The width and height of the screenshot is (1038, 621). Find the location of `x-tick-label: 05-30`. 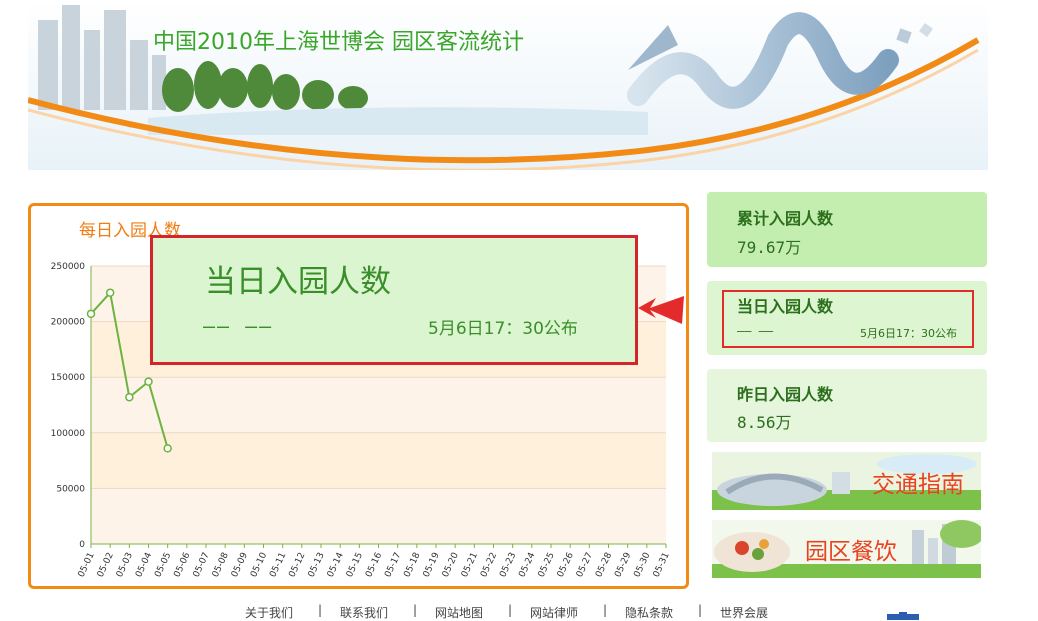

x-tick-label: 05-30 is located at coordinates (642, 565).